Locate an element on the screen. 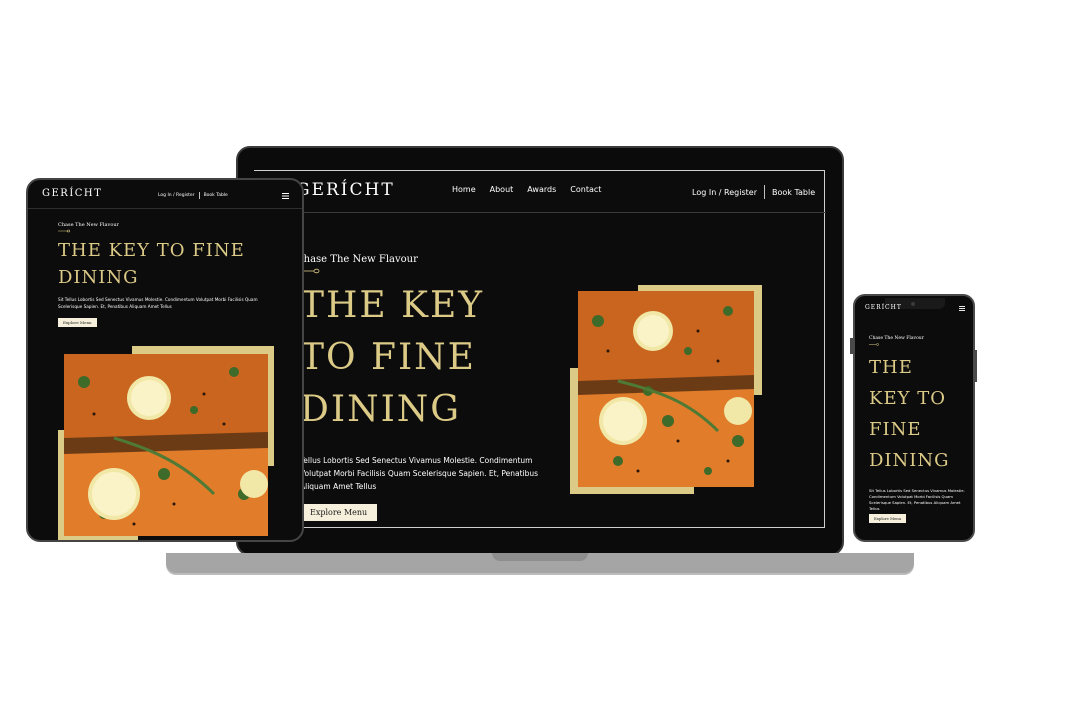 This screenshot has width=1080, height=720. nav-links: Home About Awards Contact is located at coordinates (526, 189).